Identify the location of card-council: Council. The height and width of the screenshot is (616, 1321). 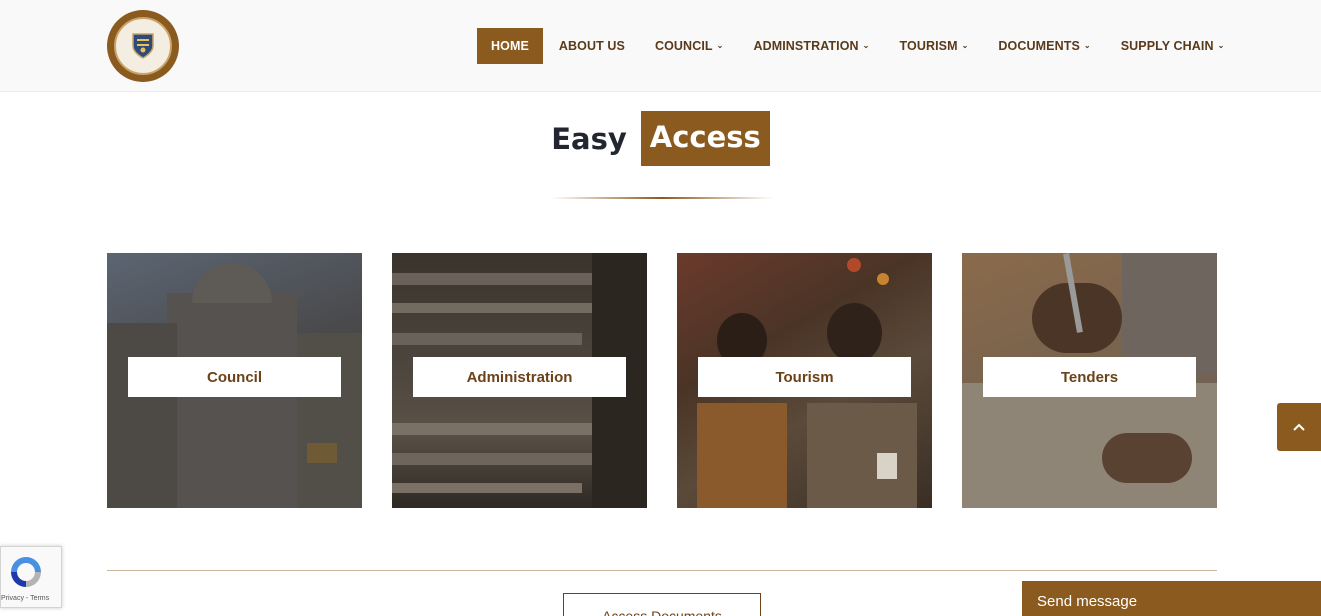
(234, 380).